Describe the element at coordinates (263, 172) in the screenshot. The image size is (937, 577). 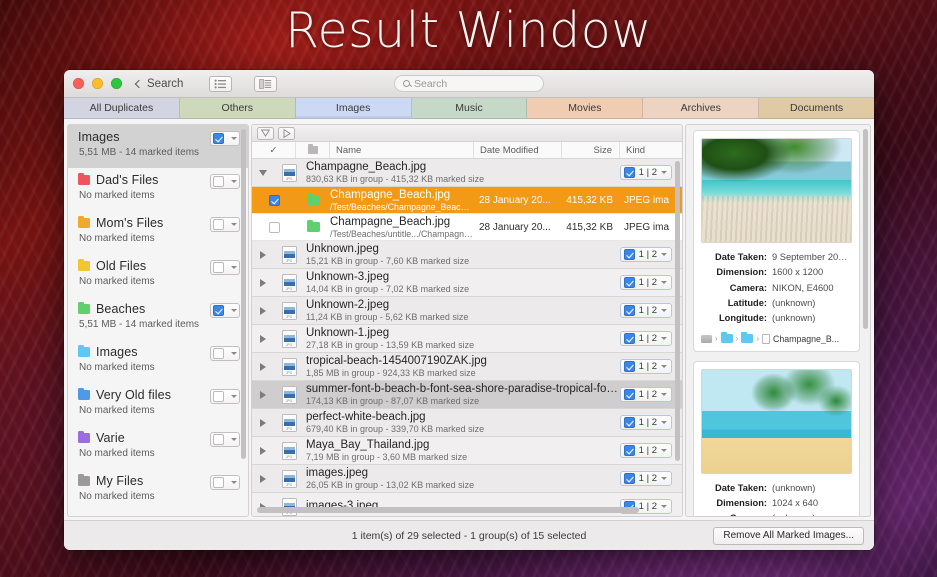
I see `disclosure-collapse-button` at that location.